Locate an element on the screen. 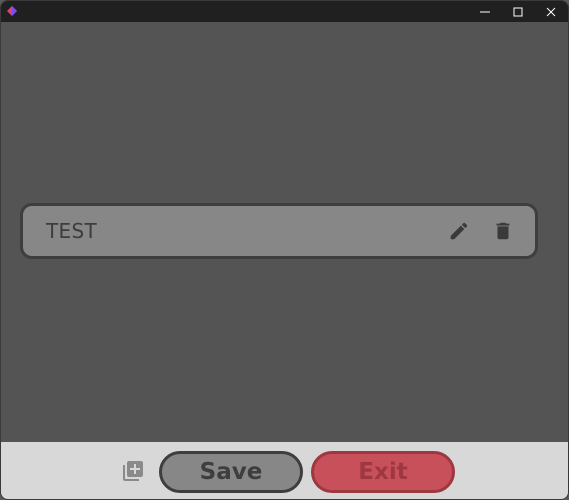 The image size is (569, 500). trash-icon is located at coordinates (503, 231).